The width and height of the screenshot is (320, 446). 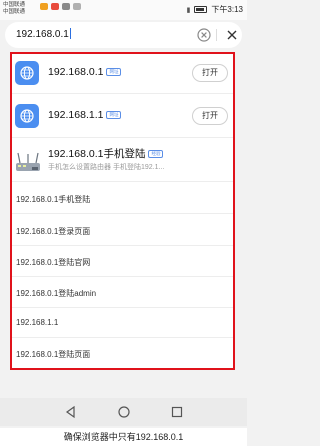 What do you see at coordinates (97, 154) in the screenshot?
I see `result-title-text: 192.168.0.1手机登陆` at bounding box center [97, 154].